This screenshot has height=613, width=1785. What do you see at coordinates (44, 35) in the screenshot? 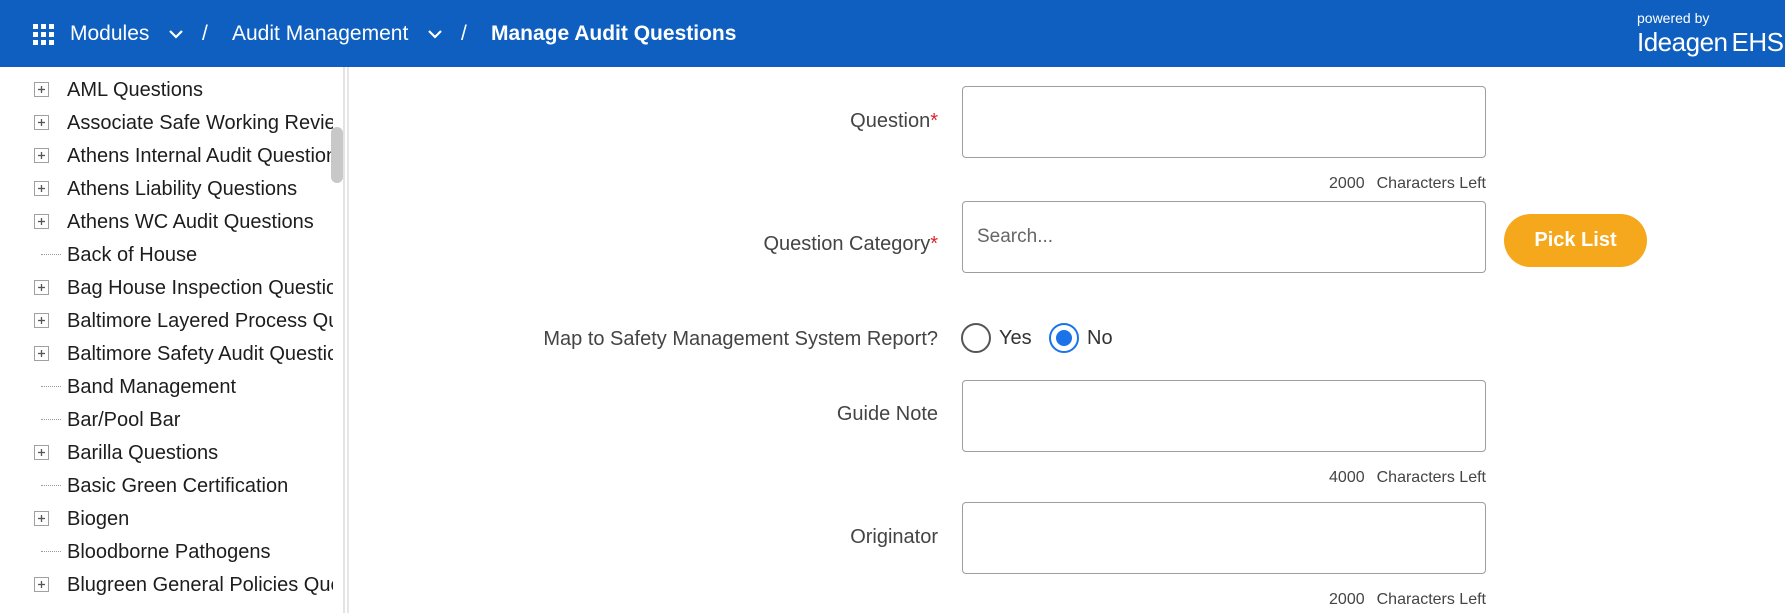
I see `apps-grid-icon` at bounding box center [44, 35].